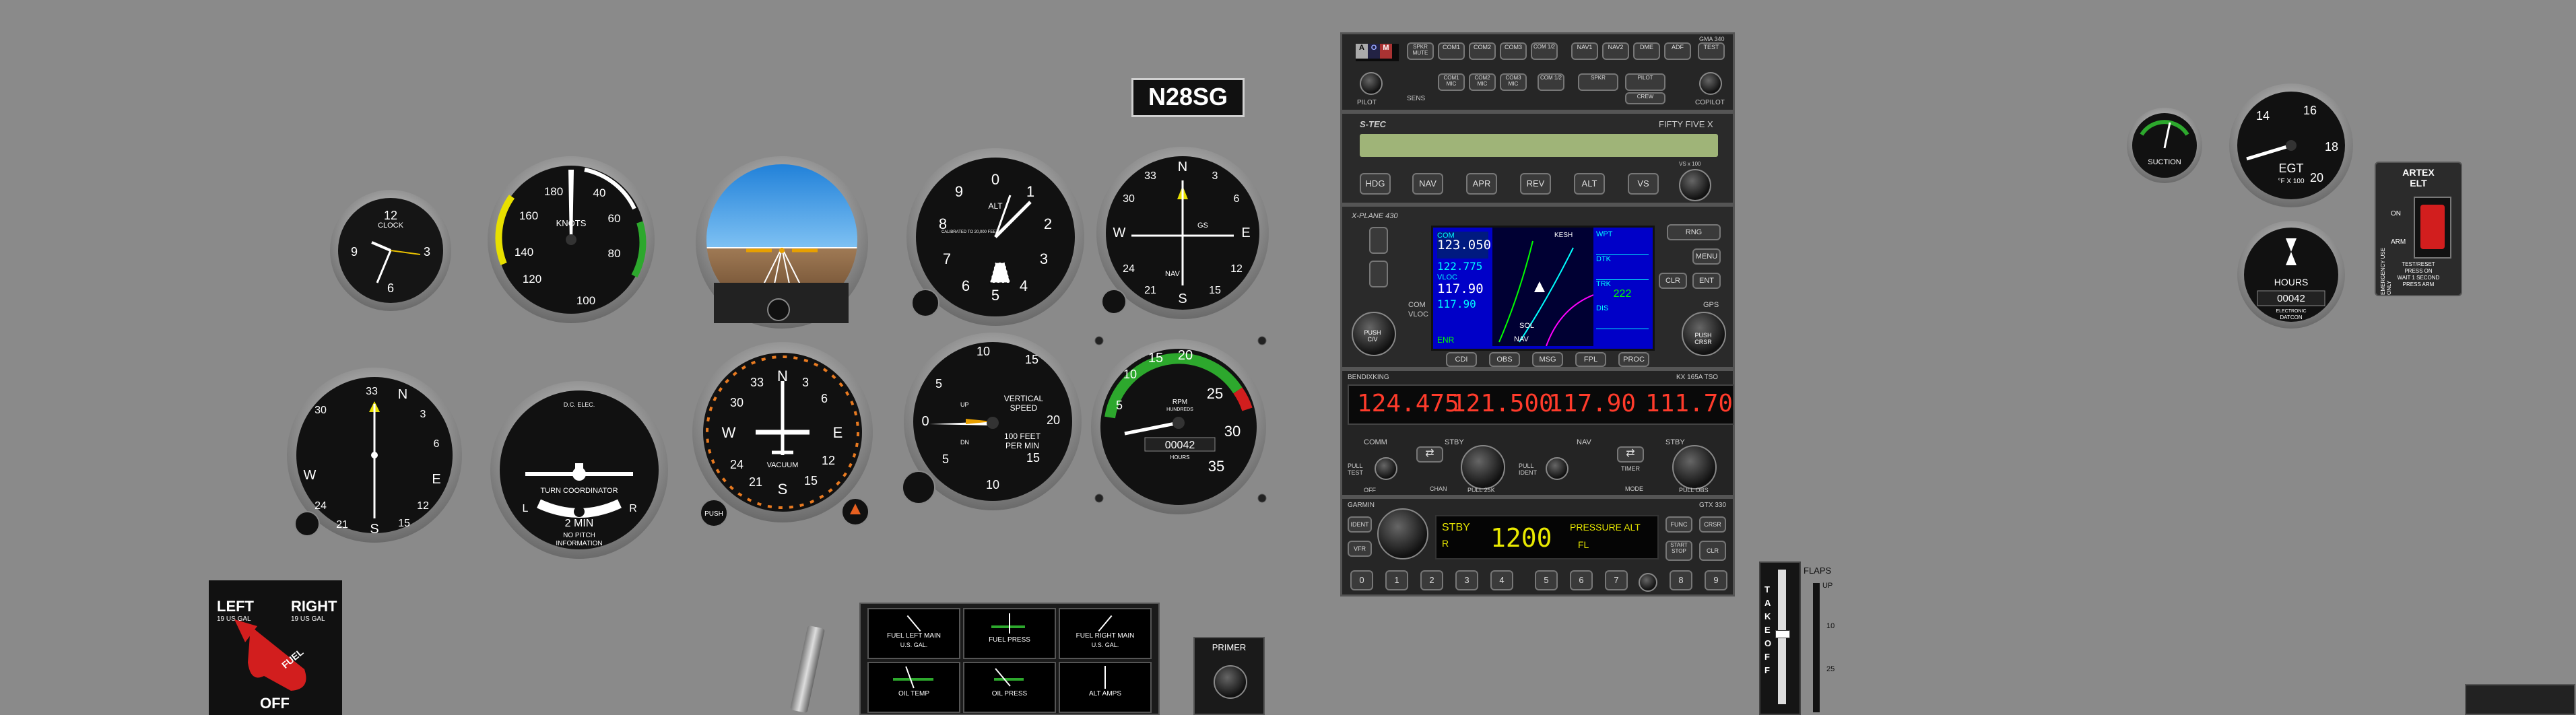 This screenshot has width=2576, height=715. What do you see at coordinates (1172, 274) in the screenshot?
I see `nav1-sub-label: NAV` at bounding box center [1172, 274].